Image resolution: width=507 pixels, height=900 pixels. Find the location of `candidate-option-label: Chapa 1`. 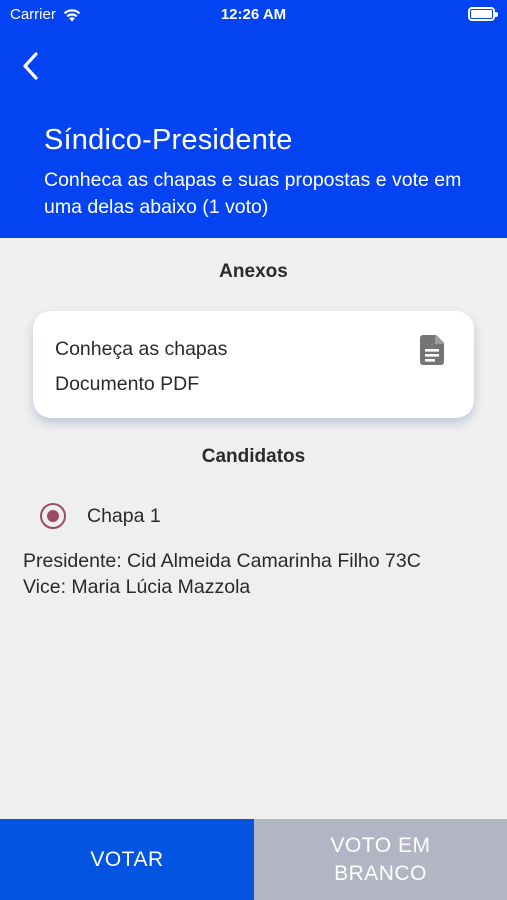

candidate-option-label: Chapa 1 is located at coordinates (124, 515).